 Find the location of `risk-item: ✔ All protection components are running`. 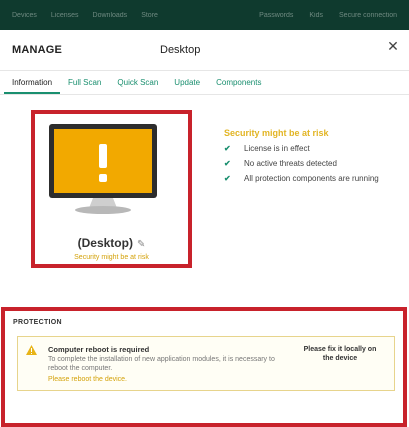

risk-item: ✔ All protection components are running is located at coordinates (314, 178).